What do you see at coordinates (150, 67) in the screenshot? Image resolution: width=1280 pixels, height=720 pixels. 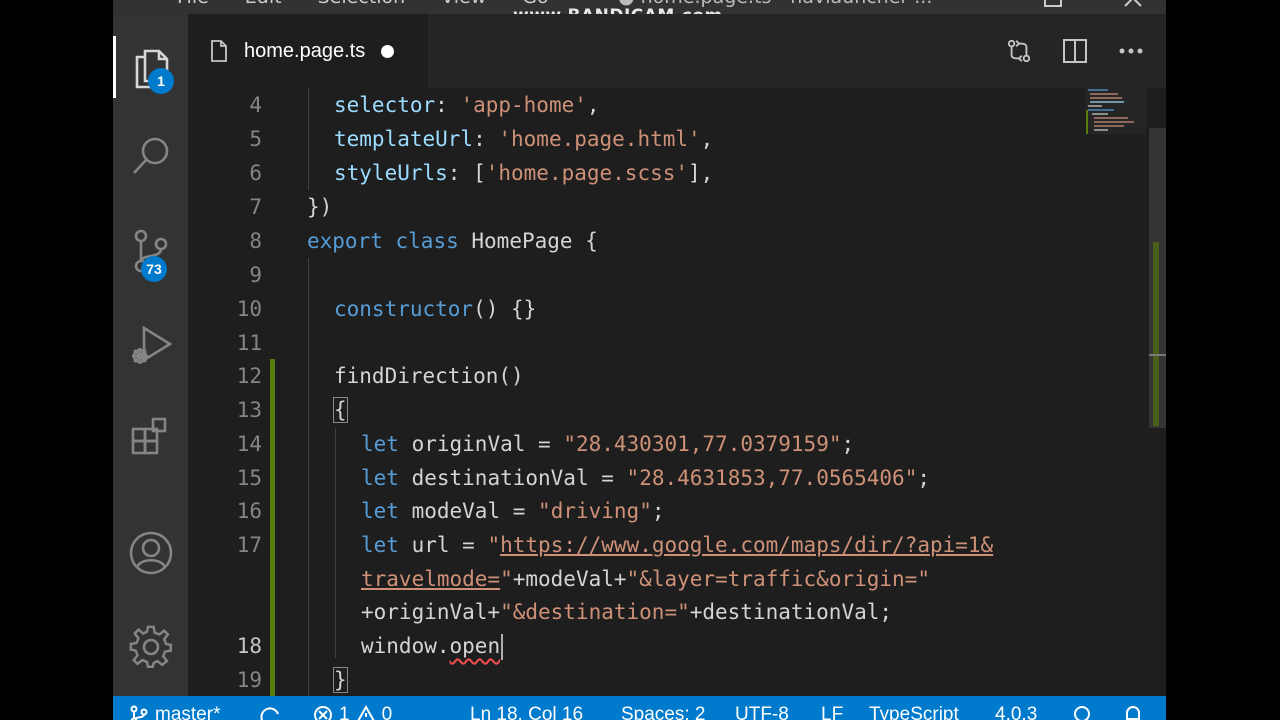 I see `explorer-button: 1` at bounding box center [150, 67].